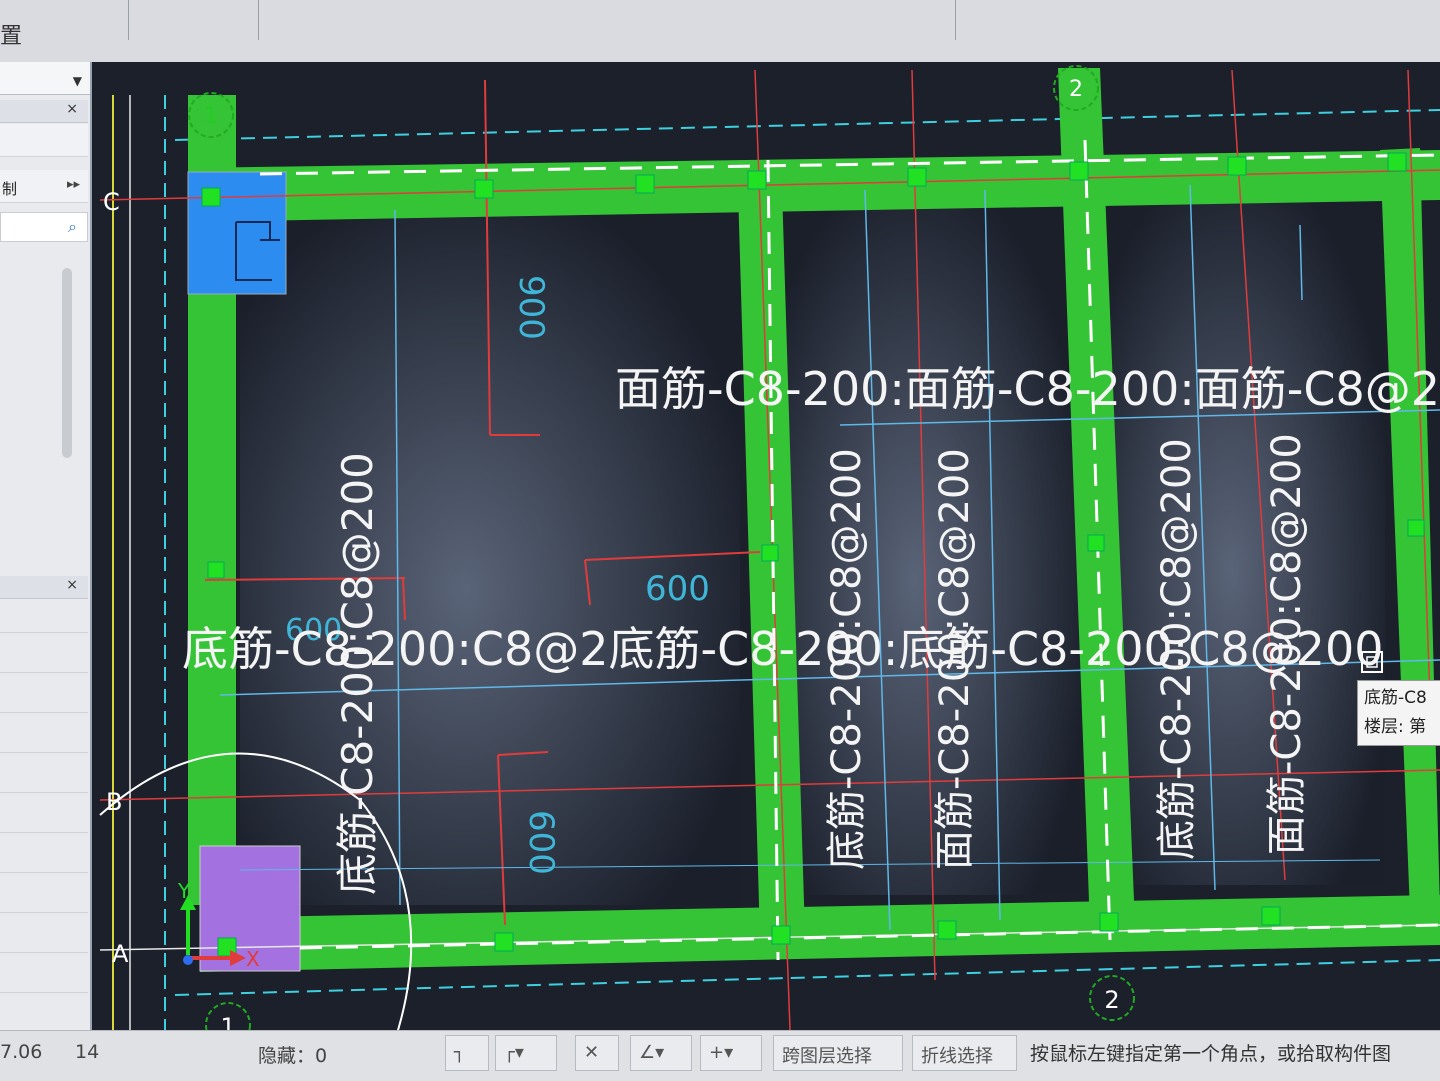  Describe the element at coordinates (526, 1053) in the screenshot. I see `object-snap-icon: ┌▾` at that location.